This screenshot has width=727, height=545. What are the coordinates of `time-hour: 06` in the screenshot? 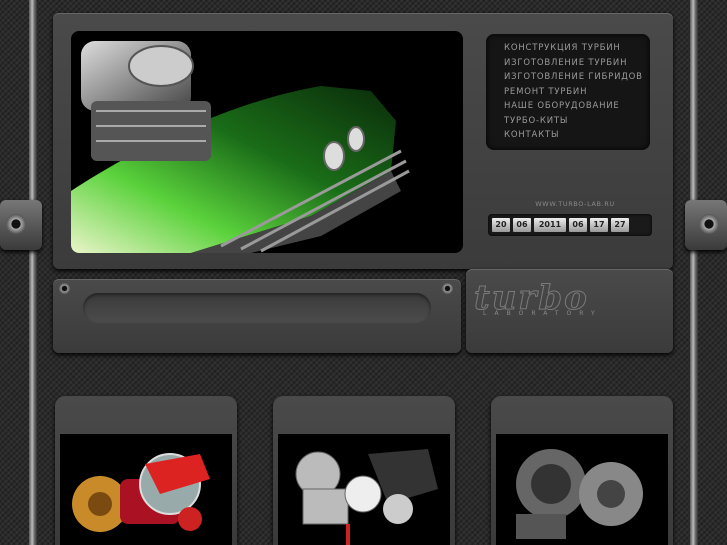 It's located at (578, 225).